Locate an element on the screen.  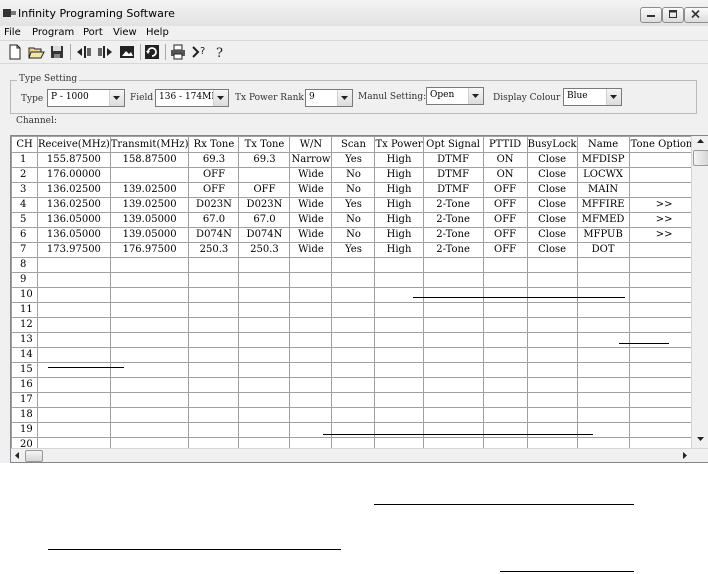
table-cell: 4 is located at coordinates (24, 205).